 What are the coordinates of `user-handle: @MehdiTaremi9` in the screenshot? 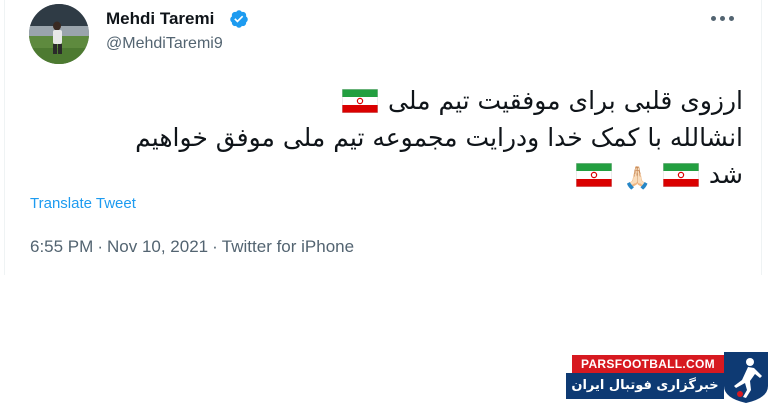 It's located at (164, 44).